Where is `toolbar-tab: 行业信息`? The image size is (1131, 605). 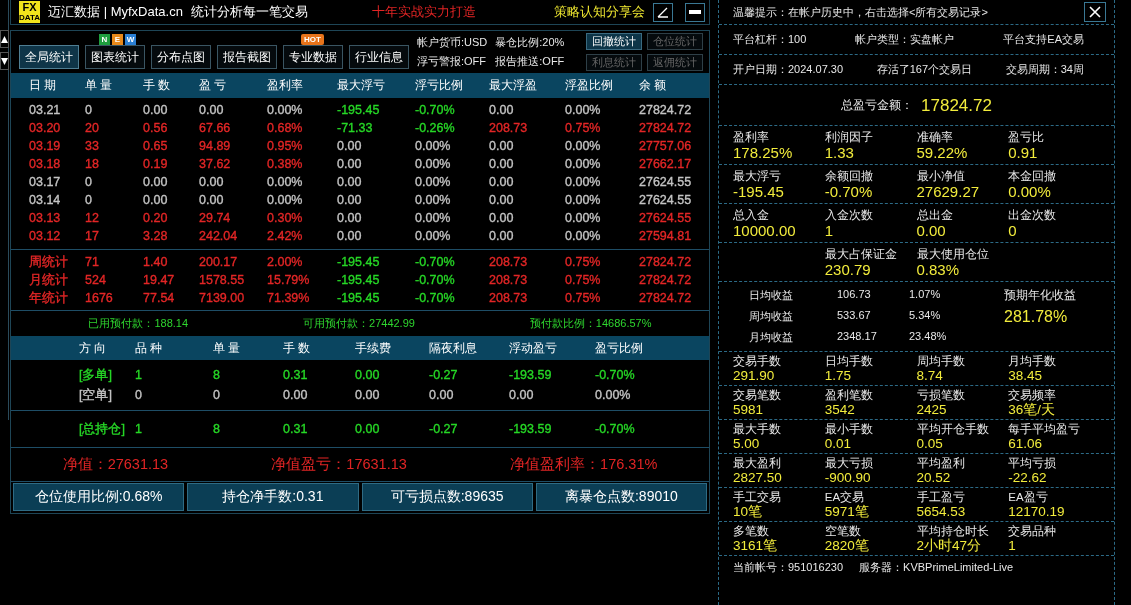 toolbar-tab: 行业信息 is located at coordinates (379, 57).